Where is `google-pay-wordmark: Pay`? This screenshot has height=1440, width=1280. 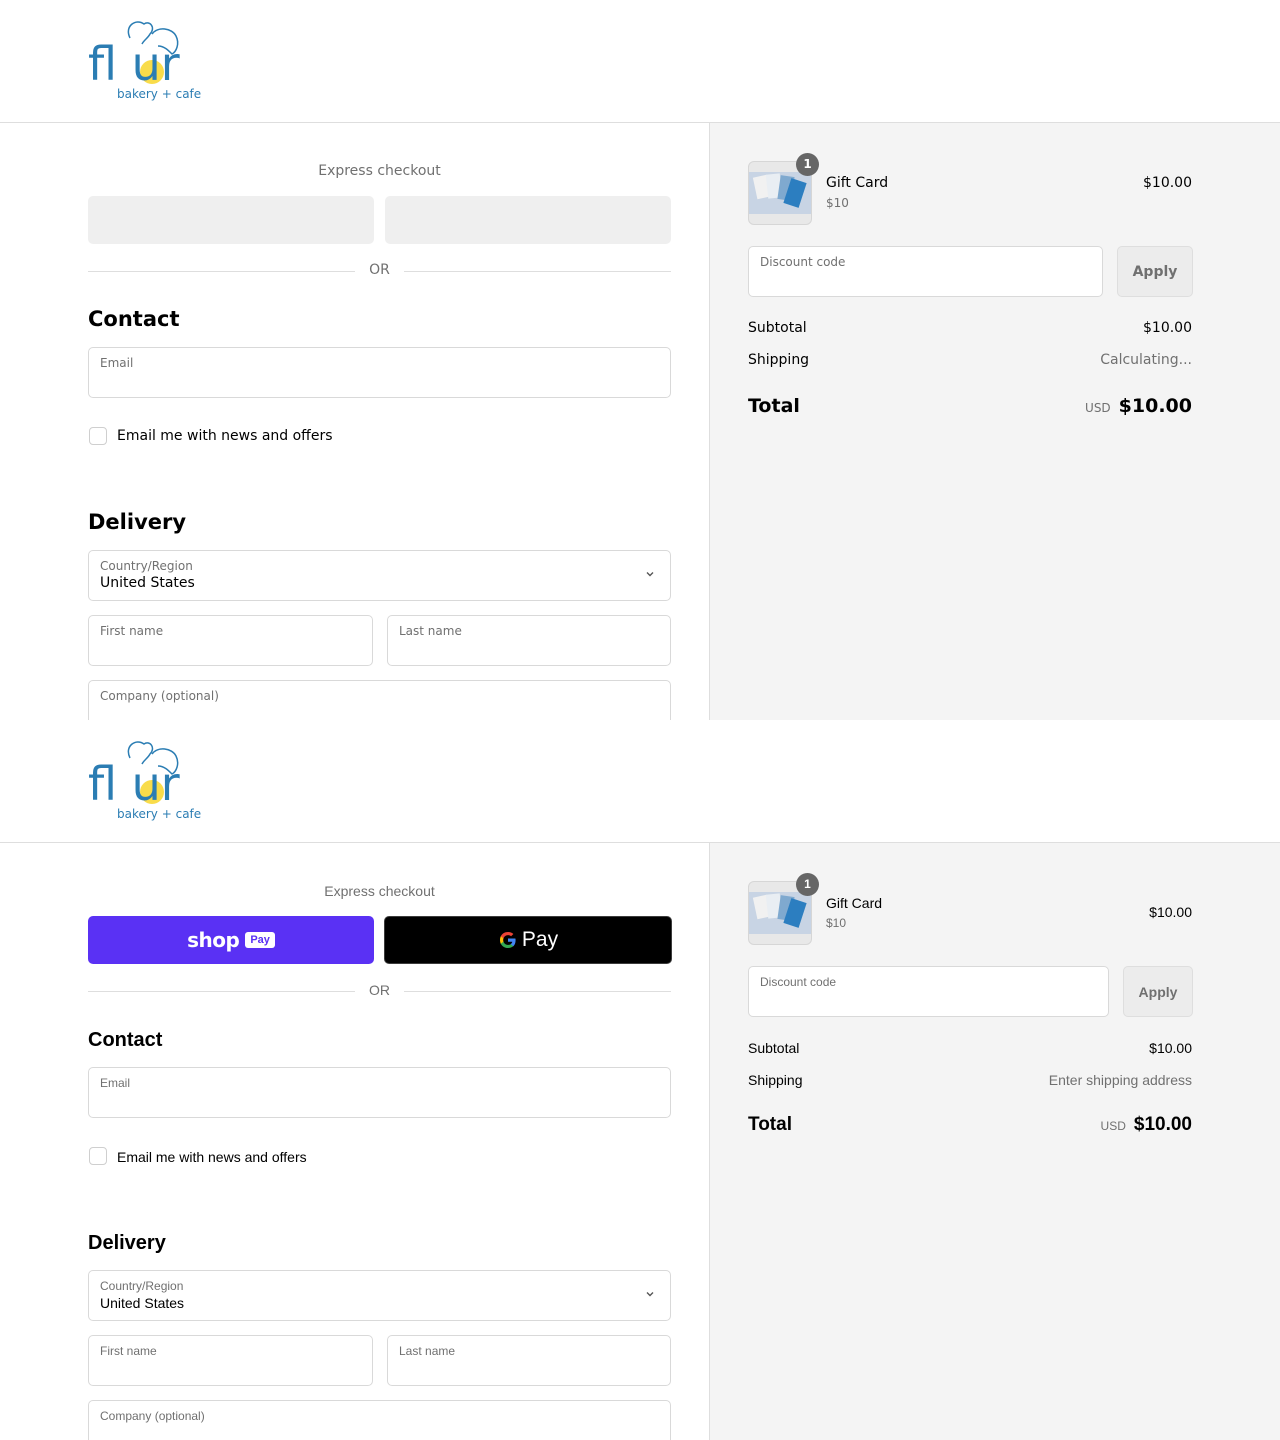
google-pay-wordmark: Pay is located at coordinates (540, 939).